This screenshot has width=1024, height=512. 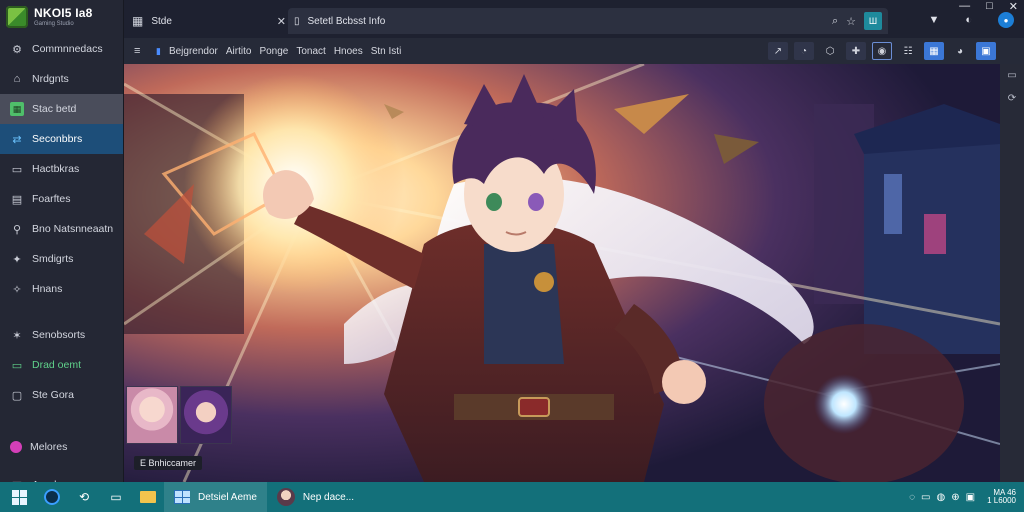 I want to click on target-icon: ◉, so click(x=882, y=51).